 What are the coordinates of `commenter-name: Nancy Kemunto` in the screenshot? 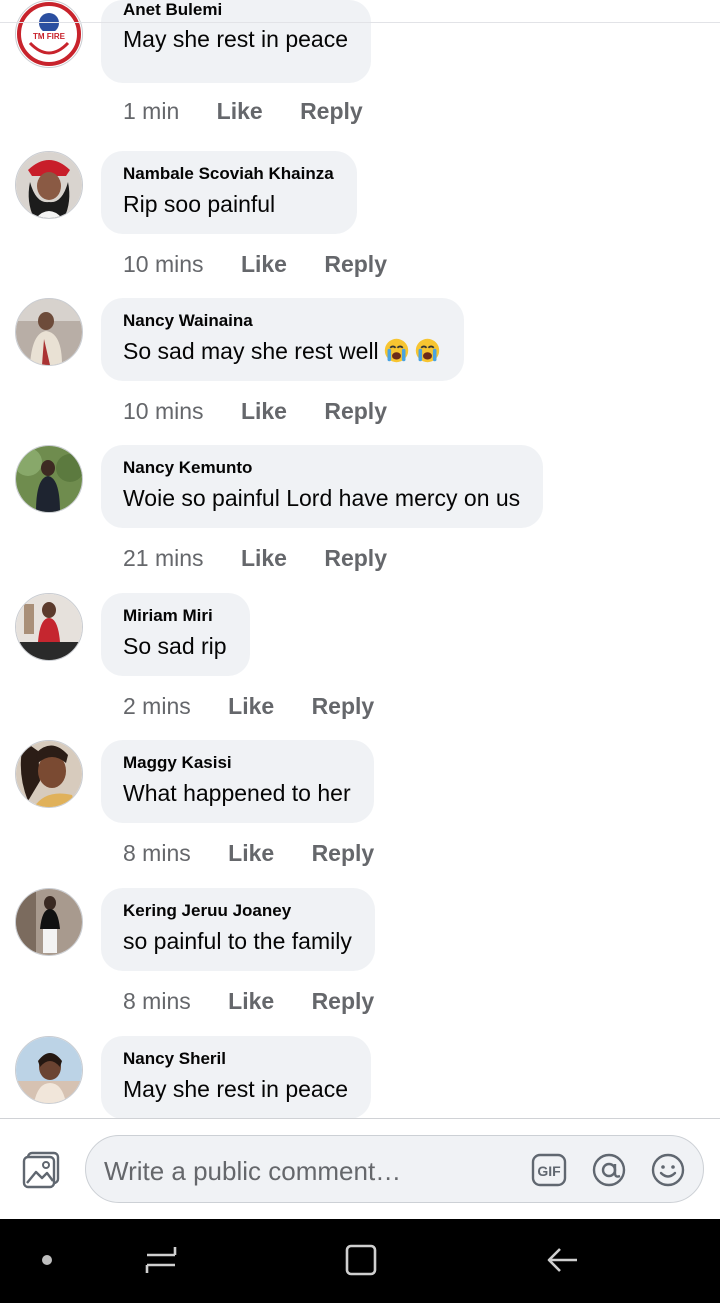 It's located at (321, 468).